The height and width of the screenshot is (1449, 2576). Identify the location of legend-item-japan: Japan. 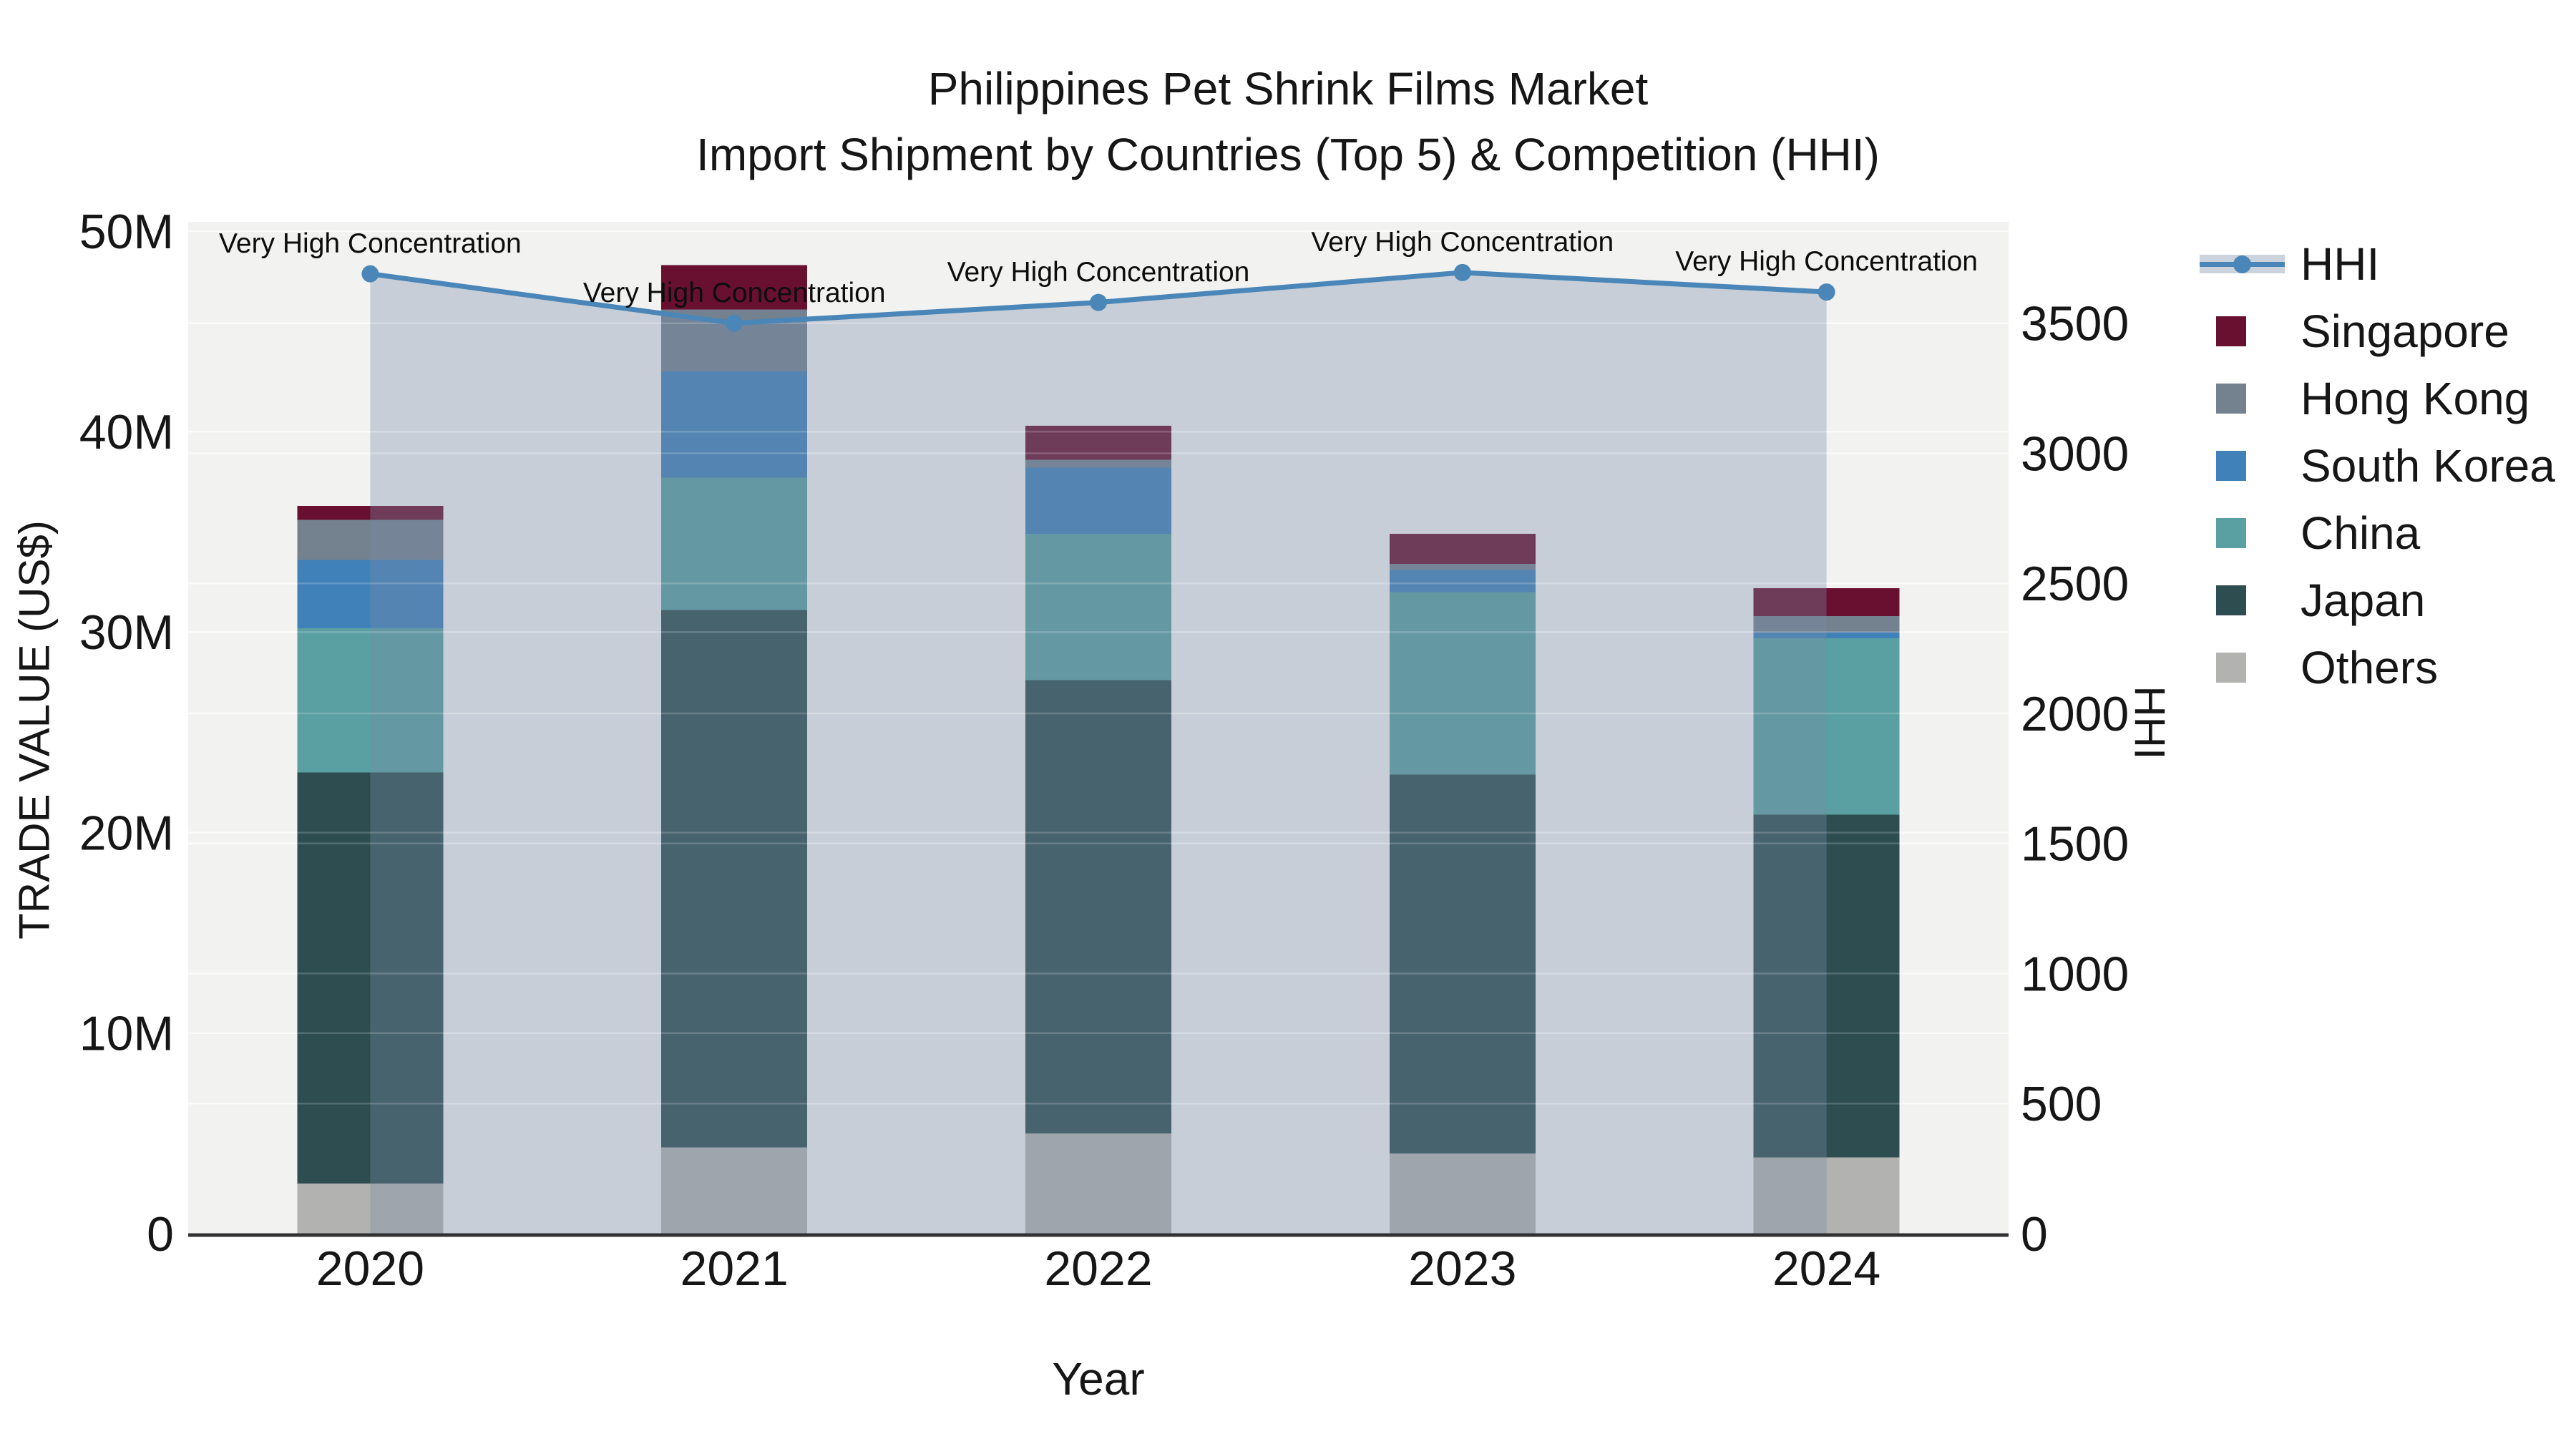
(2377, 600).